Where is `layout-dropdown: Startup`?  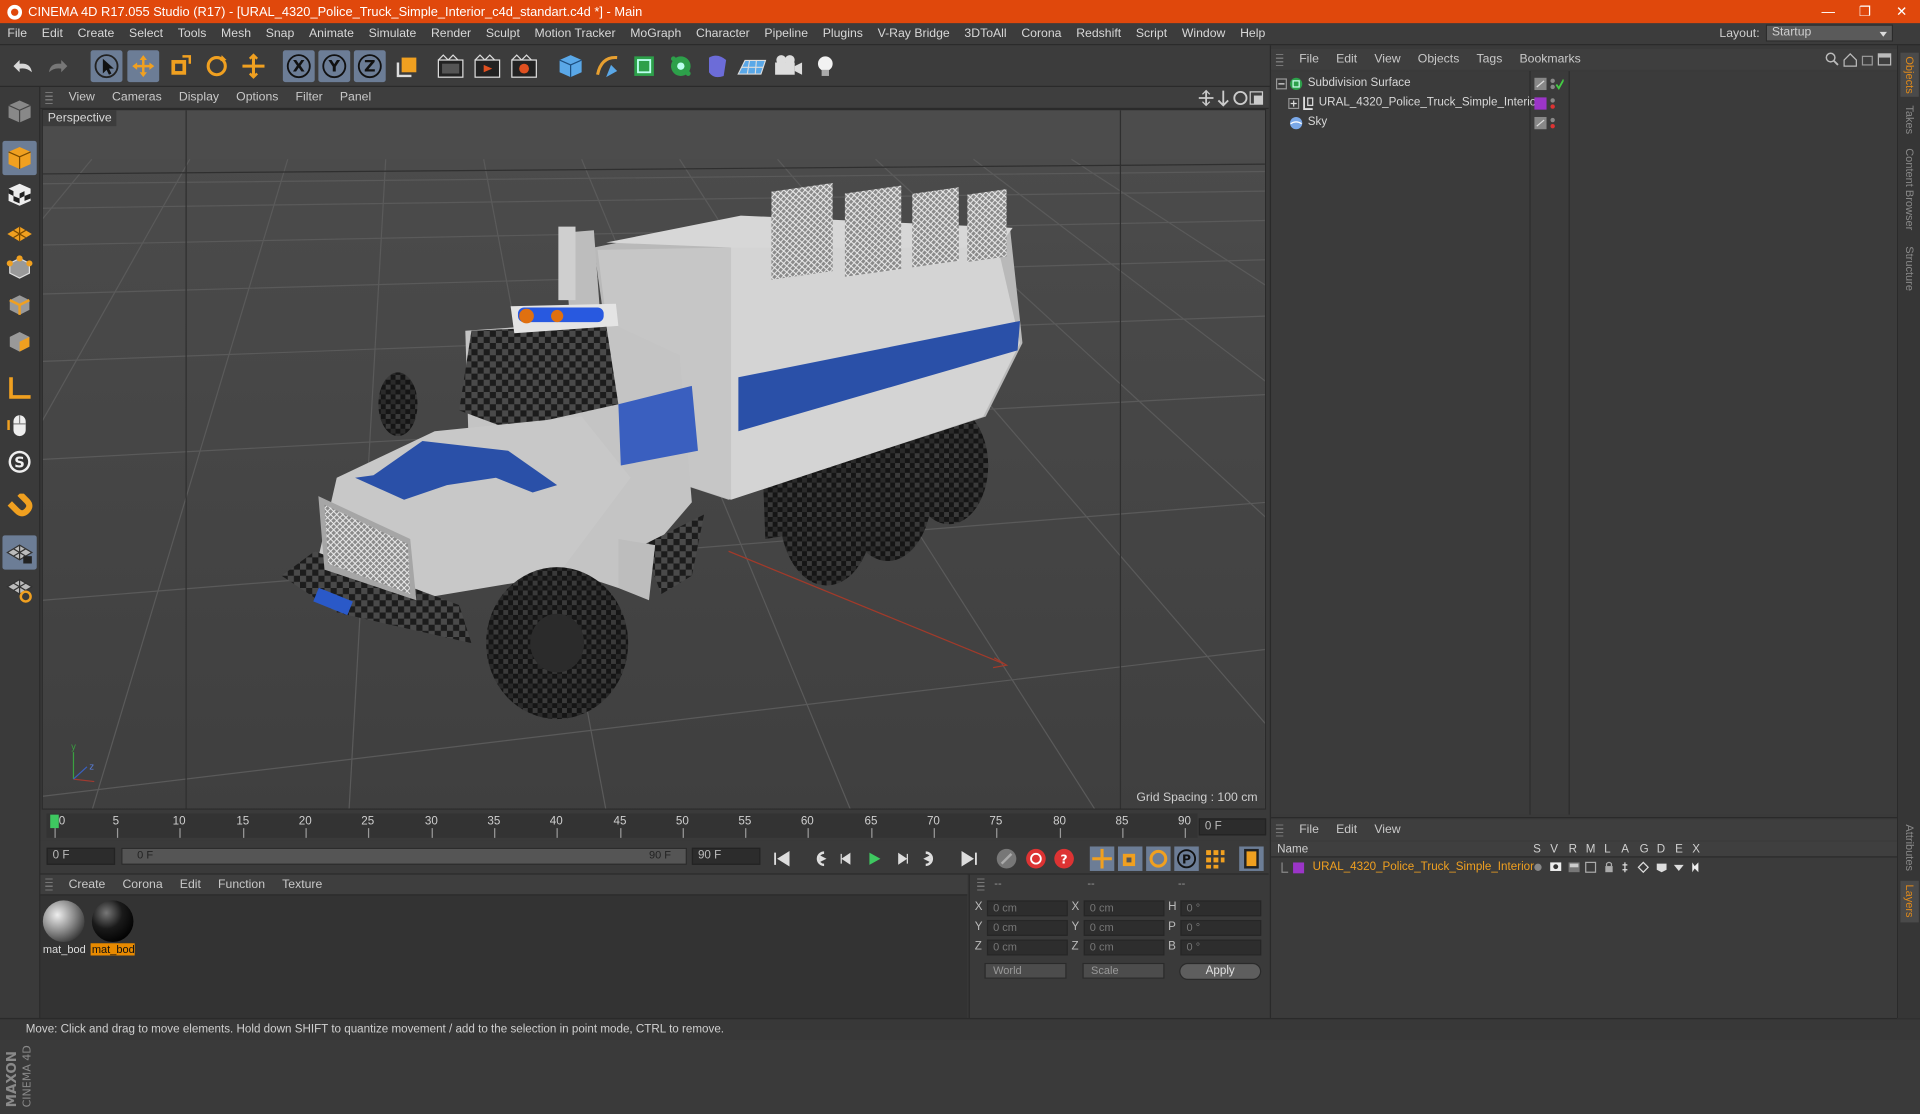 layout-dropdown: Startup is located at coordinates (1829, 33).